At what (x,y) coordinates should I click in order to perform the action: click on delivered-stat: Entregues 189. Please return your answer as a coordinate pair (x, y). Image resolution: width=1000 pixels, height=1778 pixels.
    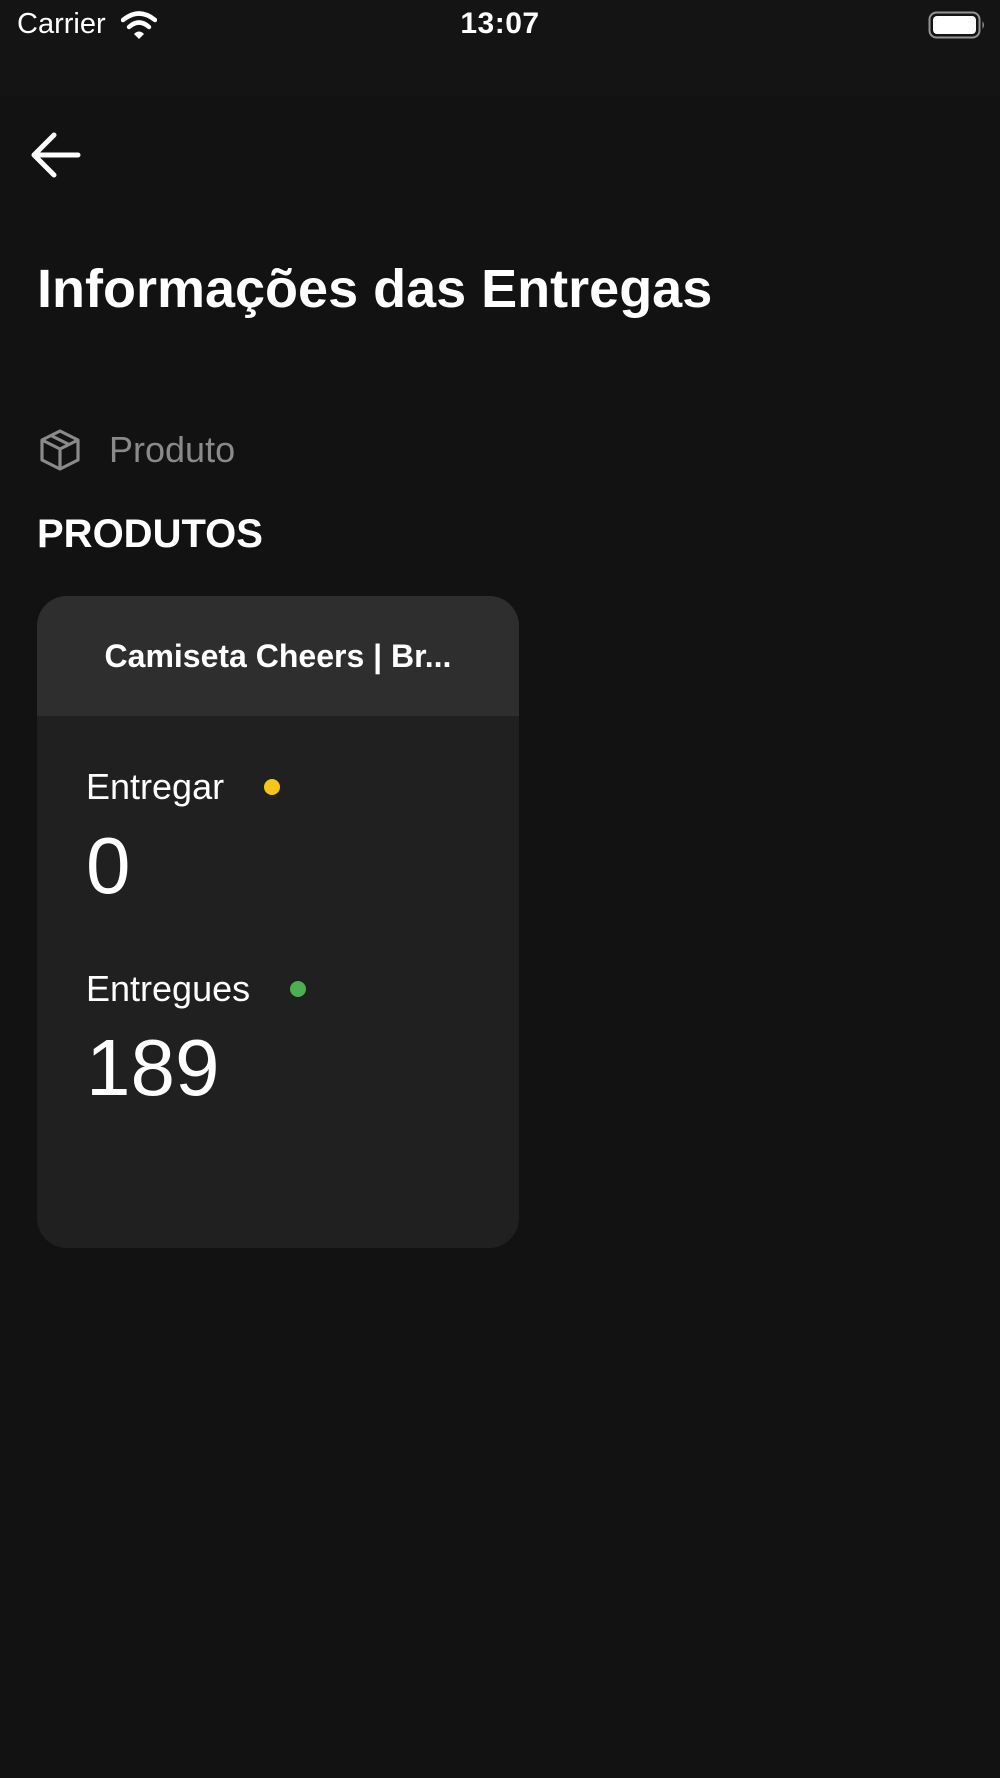
    Looking at the image, I should click on (196, 1040).